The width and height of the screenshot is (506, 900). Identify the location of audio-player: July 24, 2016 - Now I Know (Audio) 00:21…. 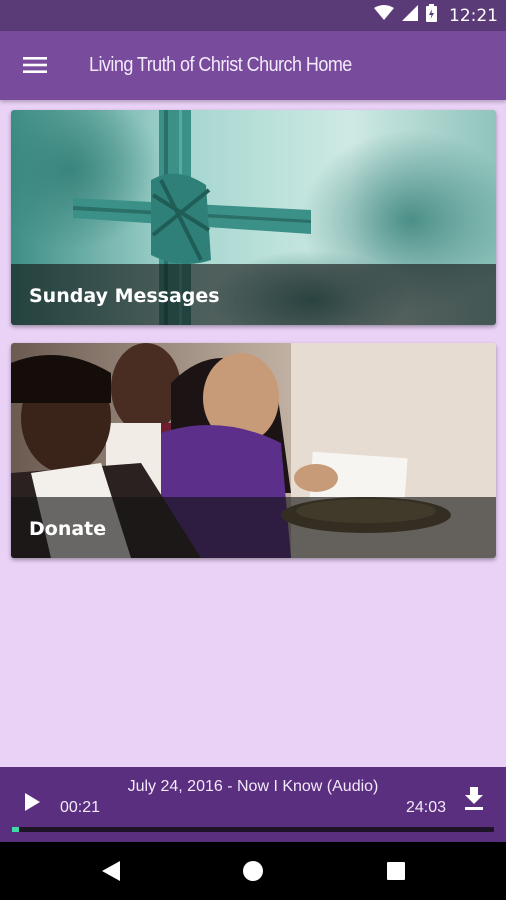
(253, 804).